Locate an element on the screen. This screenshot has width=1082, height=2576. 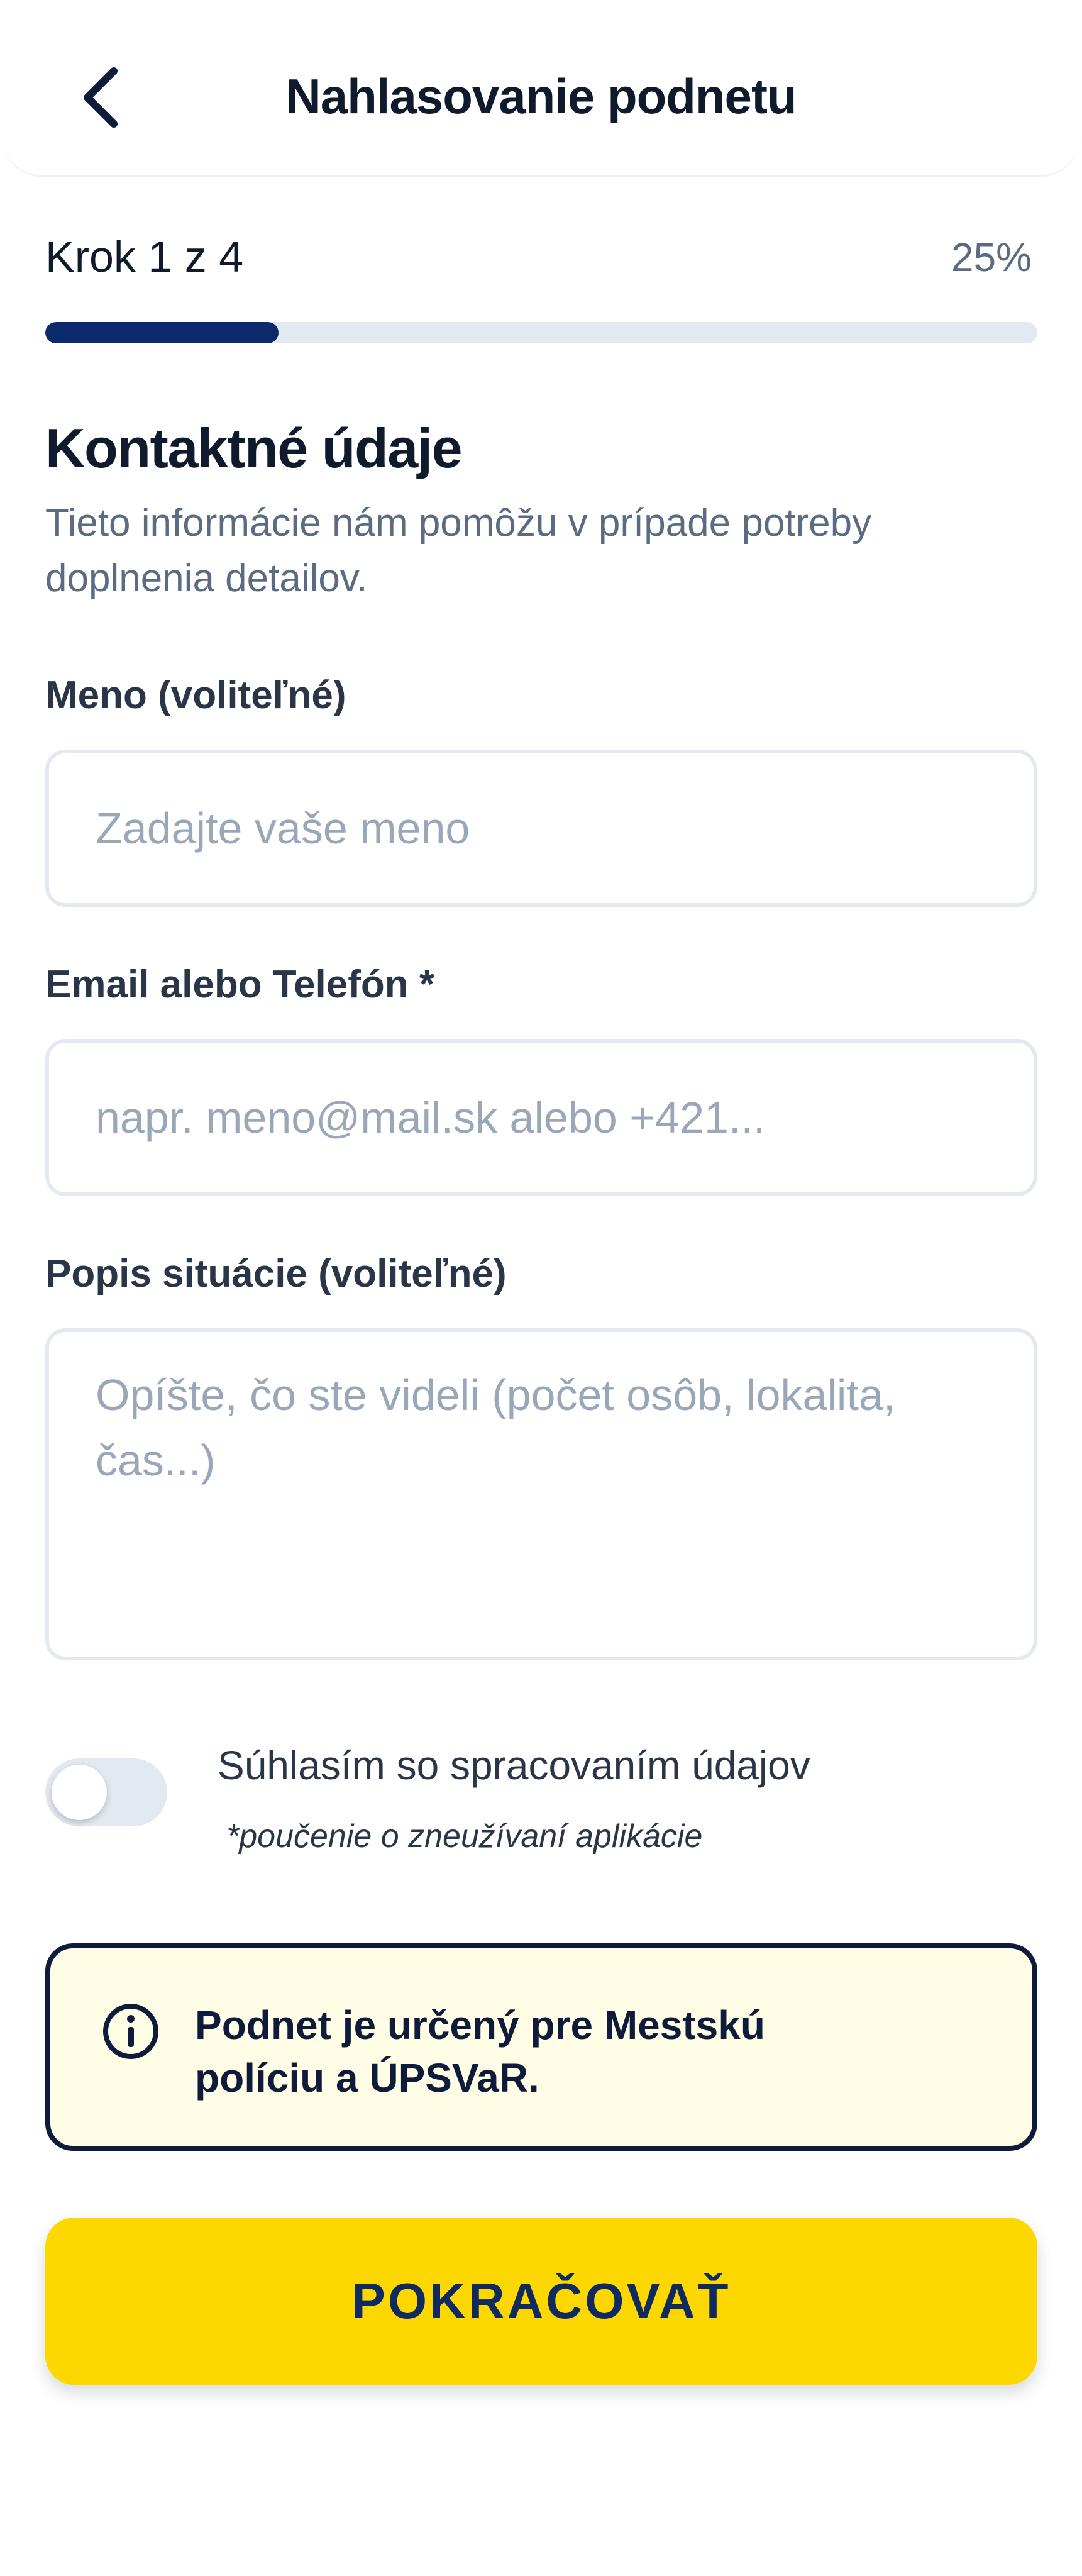
description-field is located at coordinates (541, 1494).